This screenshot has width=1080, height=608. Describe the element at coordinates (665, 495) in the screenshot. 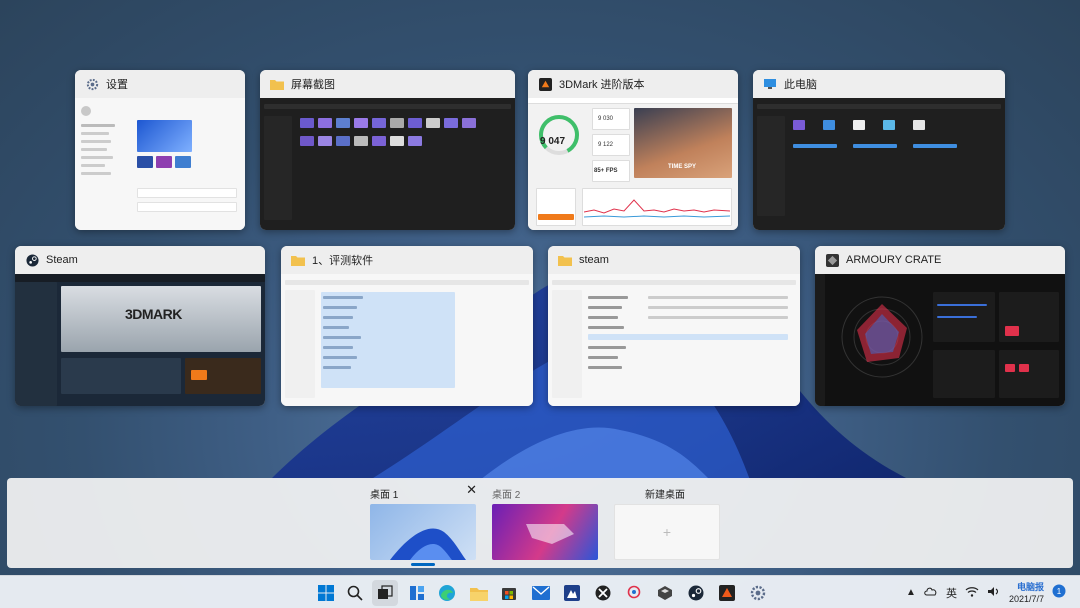

I see `new-desktop-label: 新建桌面` at that location.